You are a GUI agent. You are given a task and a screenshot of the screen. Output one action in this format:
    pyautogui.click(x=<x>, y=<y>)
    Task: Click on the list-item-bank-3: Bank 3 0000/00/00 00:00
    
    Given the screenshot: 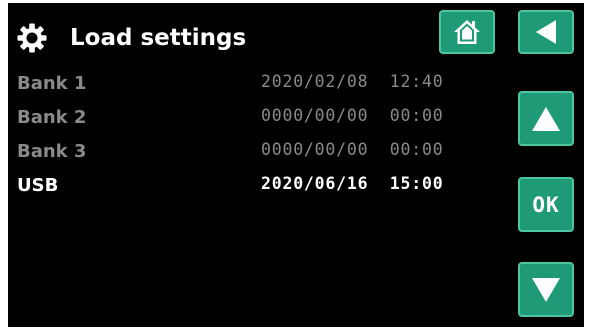 What is the action you would take?
    pyautogui.click(x=258, y=152)
    